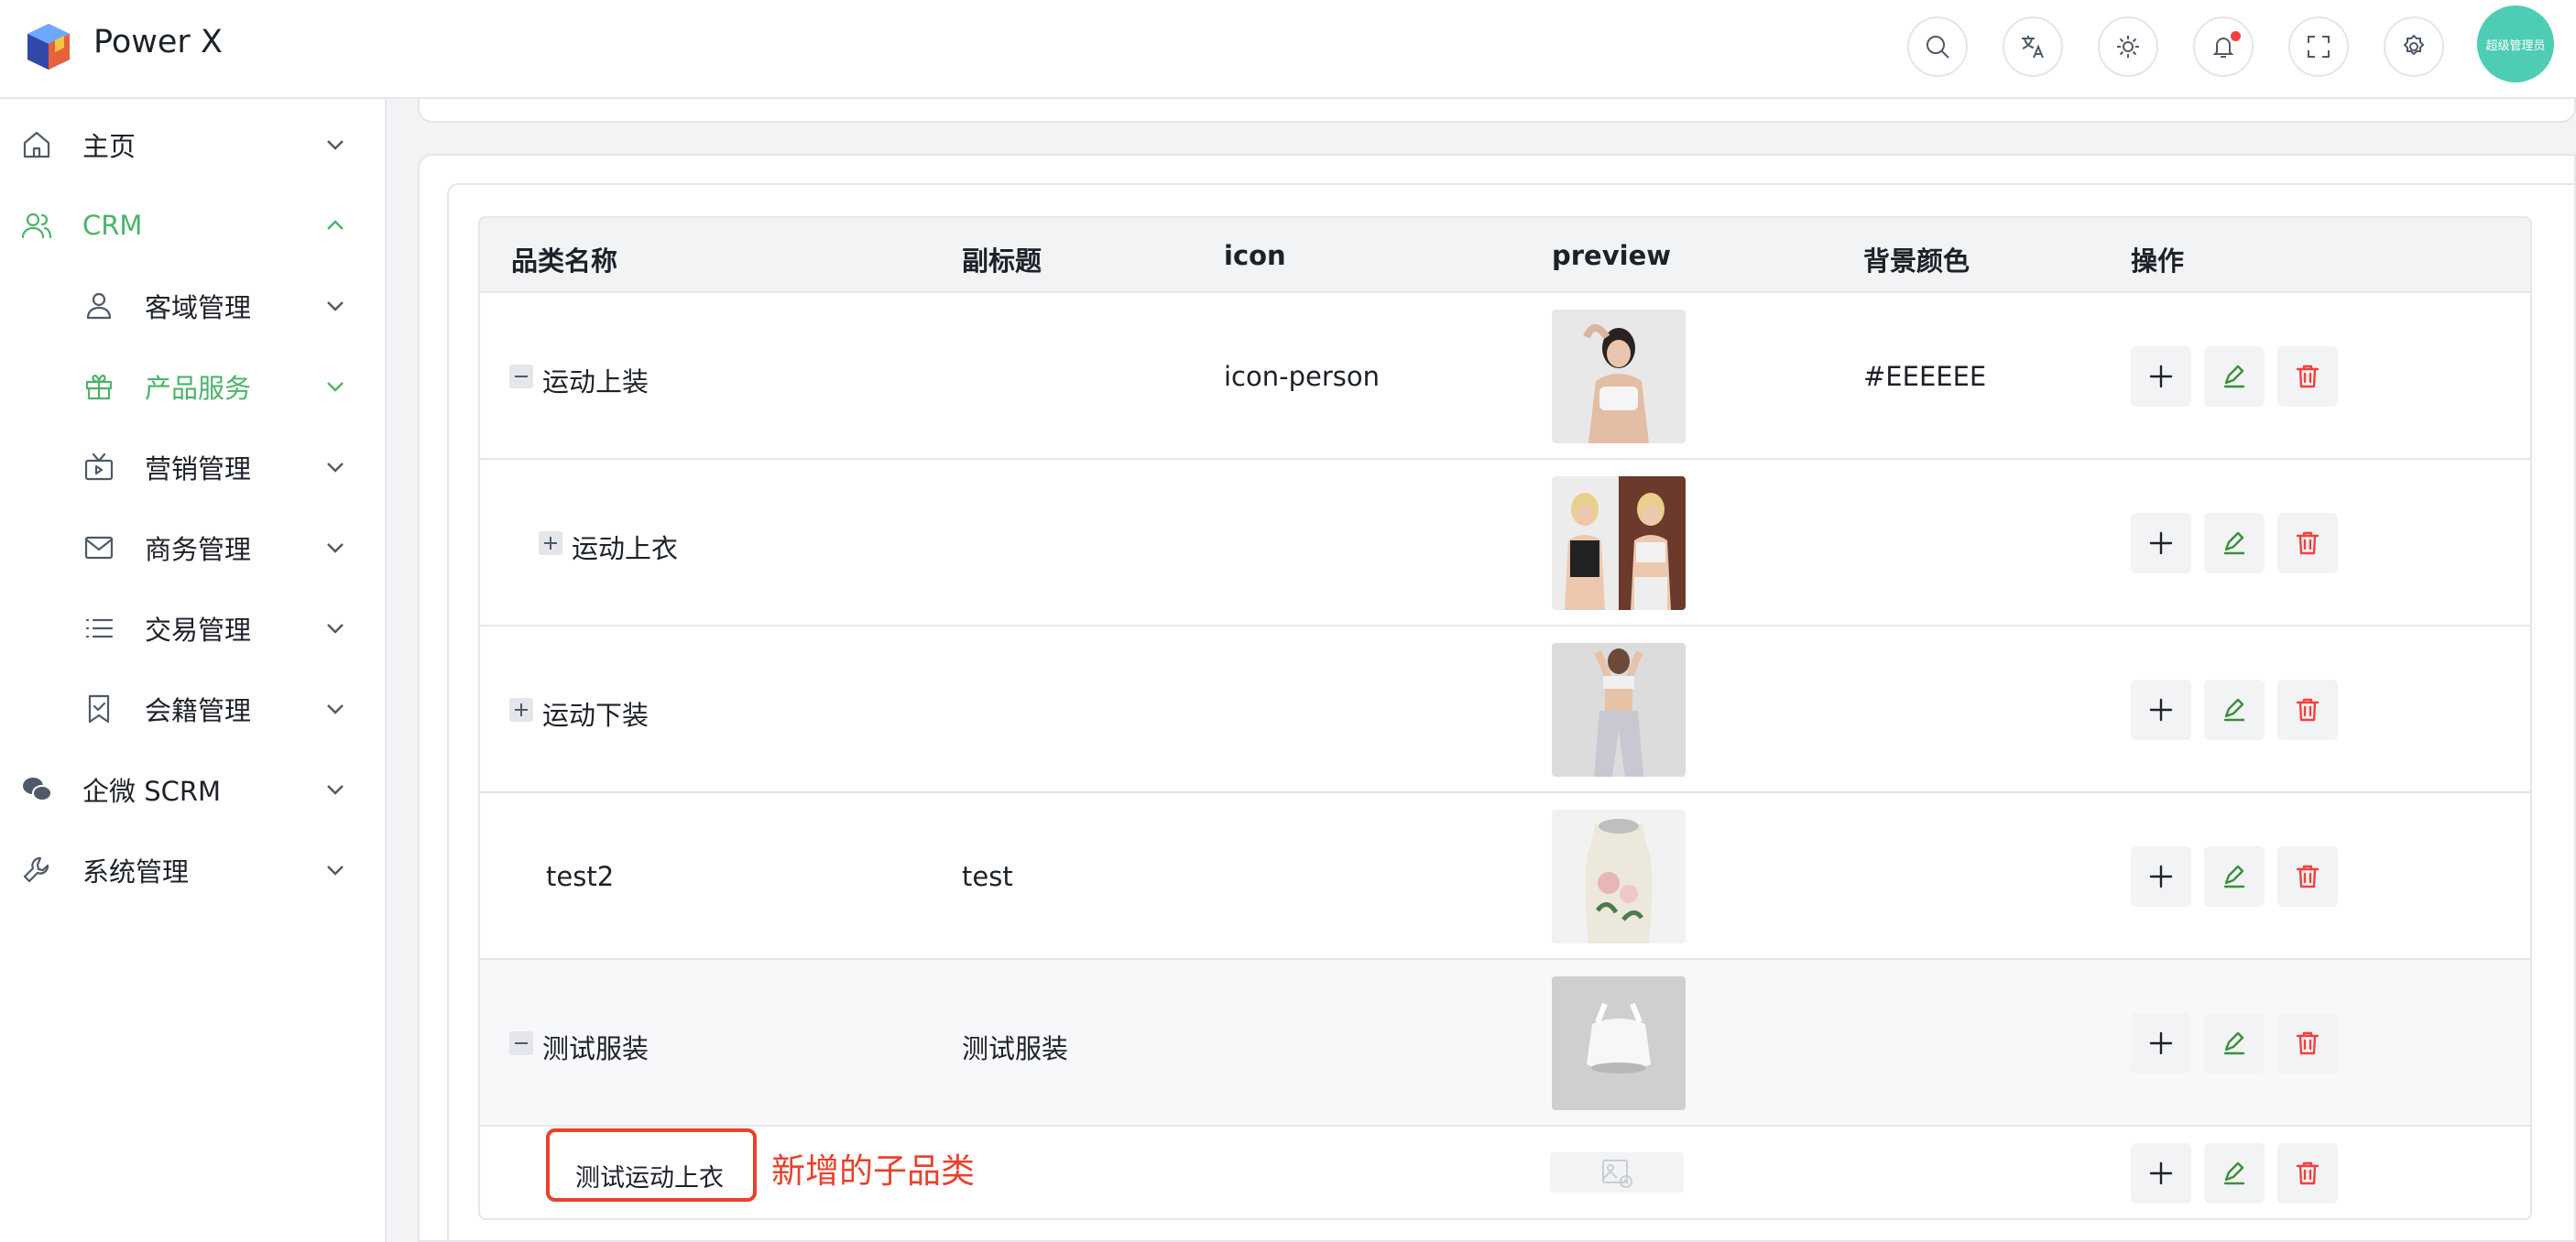  Describe the element at coordinates (99, 386) in the screenshot. I see `gift-icon` at that location.